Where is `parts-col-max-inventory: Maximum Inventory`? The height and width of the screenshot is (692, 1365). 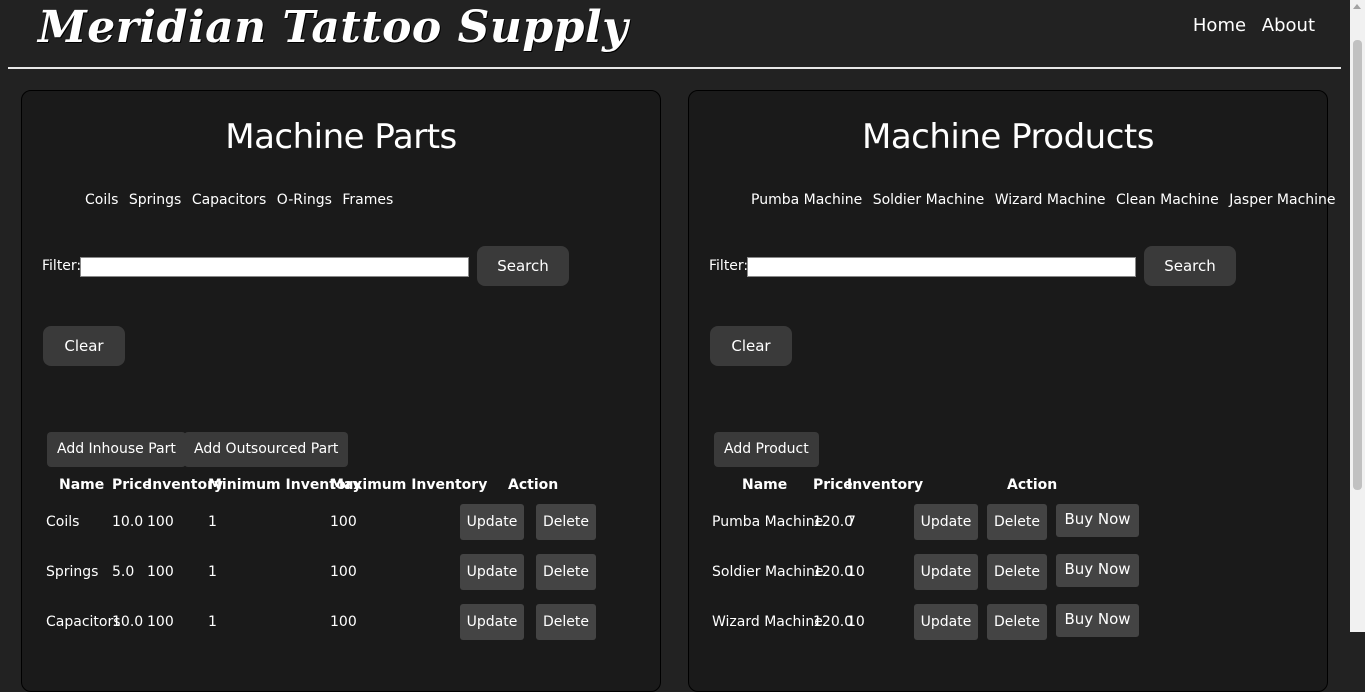 parts-col-max-inventory: Maximum Inventory is located at coordinates (409, 485).